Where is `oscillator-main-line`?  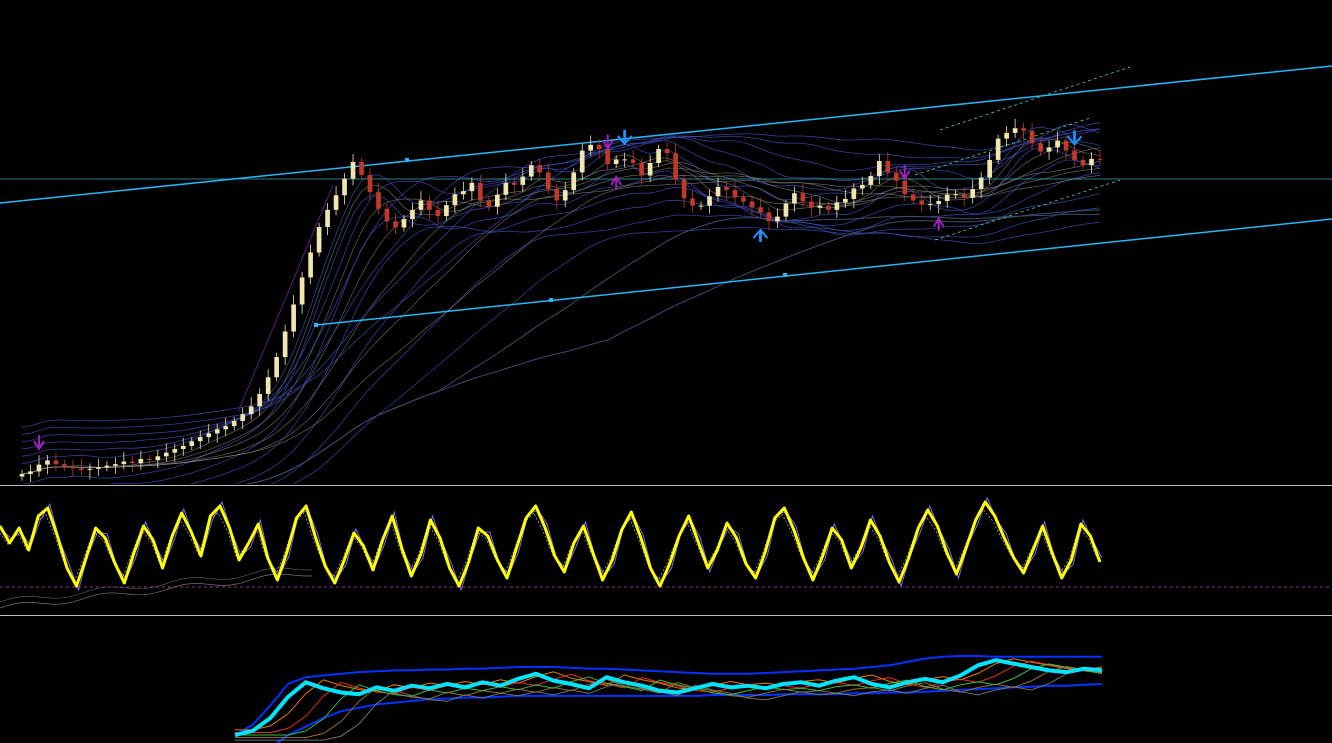
oscillator-main-line is located at coordinates (551, 544).